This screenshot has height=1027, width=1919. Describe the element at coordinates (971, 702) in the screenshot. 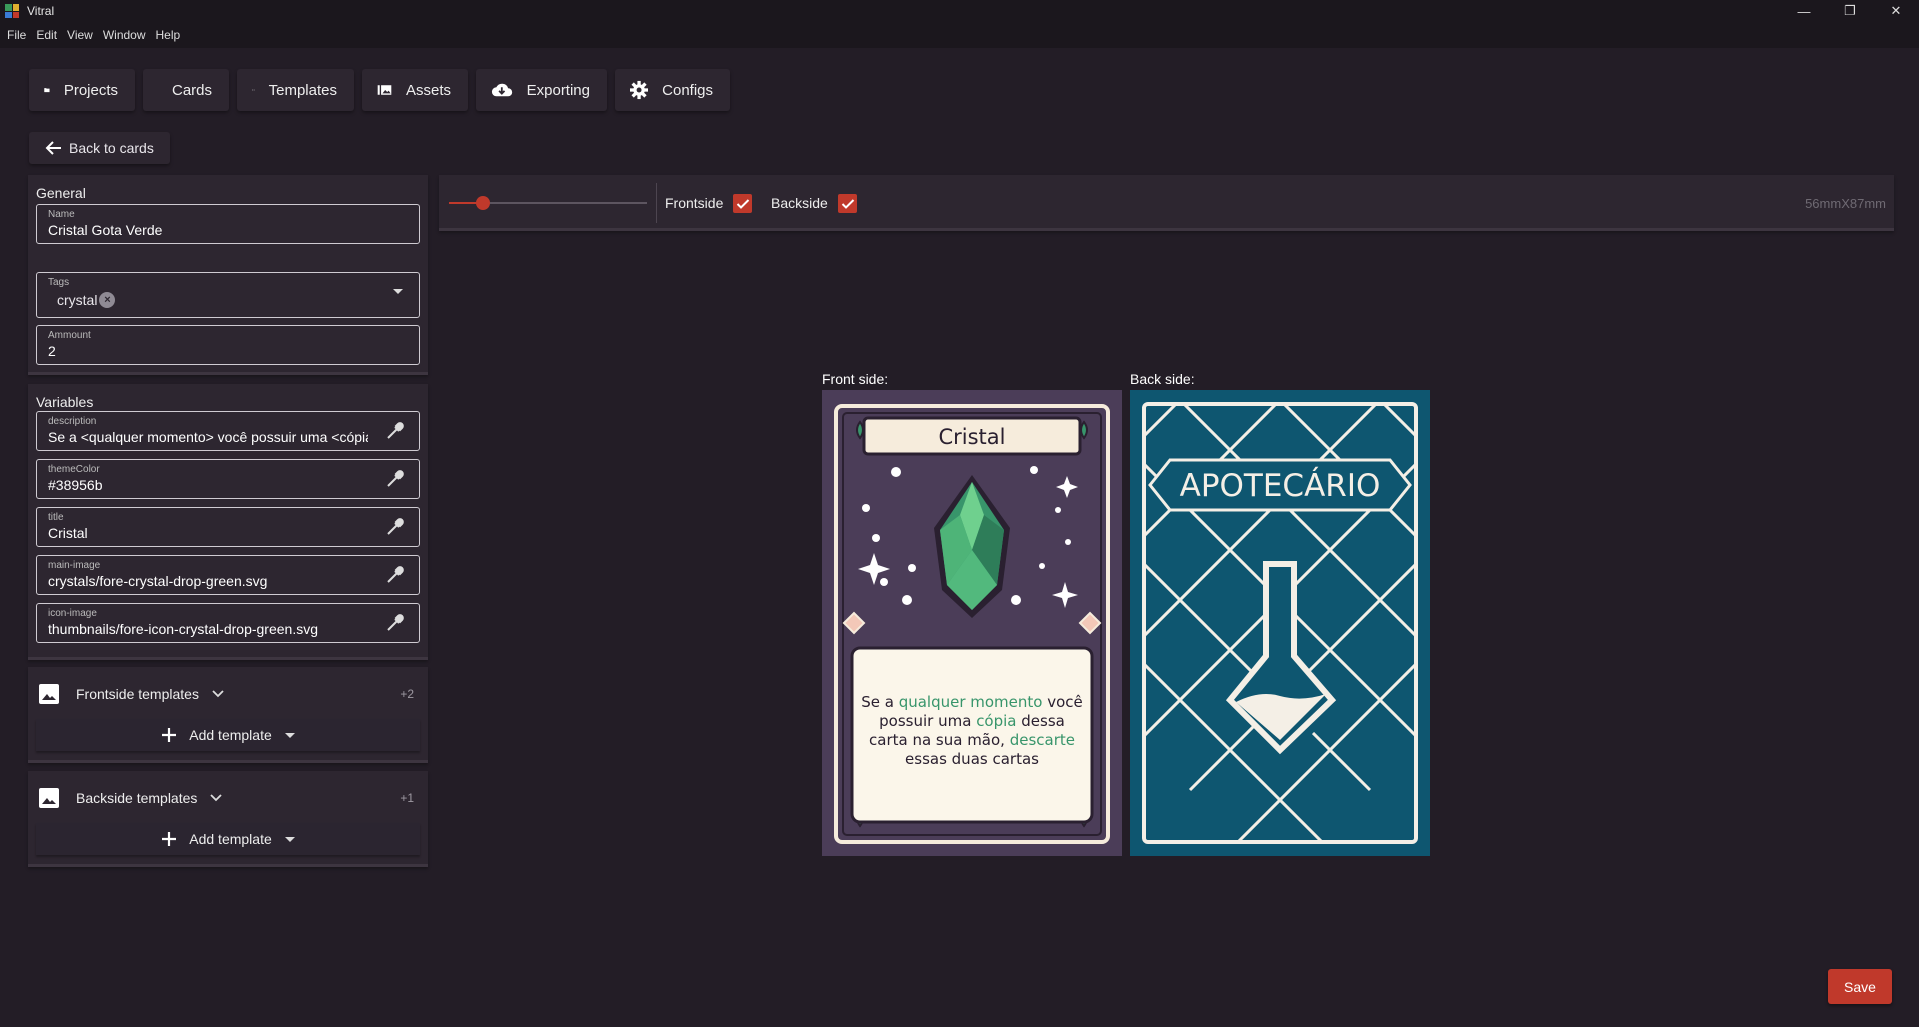

I see `highlighted-word: qualquer momento` at that location.